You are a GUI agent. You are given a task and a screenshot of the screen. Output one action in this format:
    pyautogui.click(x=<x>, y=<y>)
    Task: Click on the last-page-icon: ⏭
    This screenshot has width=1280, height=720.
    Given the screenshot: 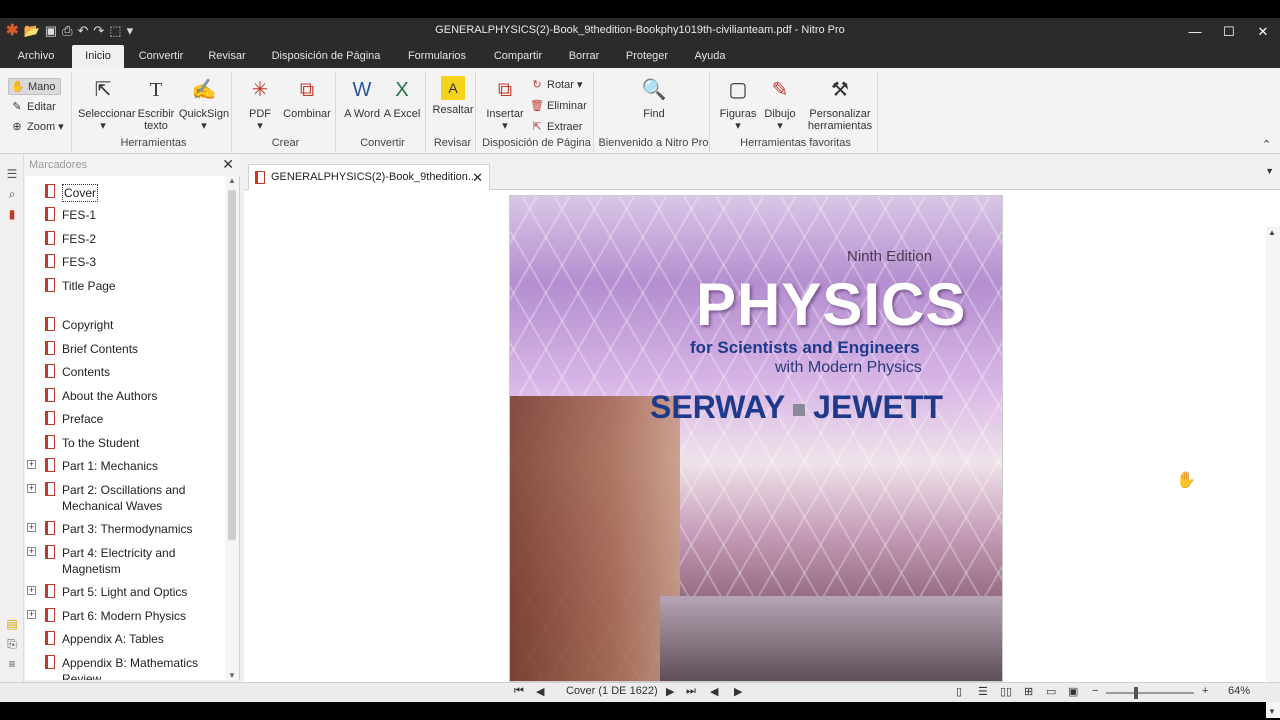 What is the action you would take?
    pyautogui.click(x=691, y=691)
    